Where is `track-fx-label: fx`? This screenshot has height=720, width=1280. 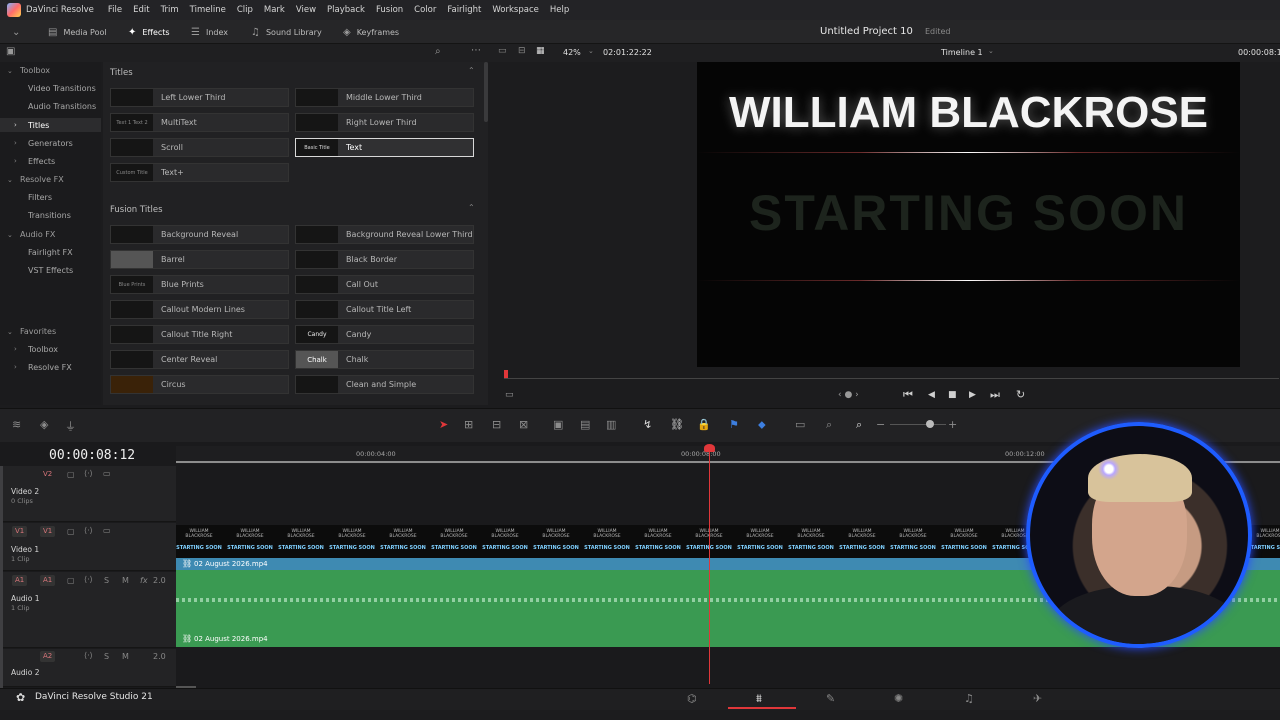
track-fx-label: fx is located at coordinates (144, 580).